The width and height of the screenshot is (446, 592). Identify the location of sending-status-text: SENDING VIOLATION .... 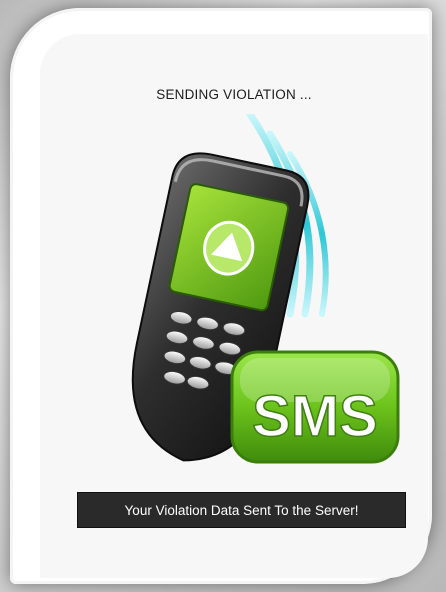
(234, 94).